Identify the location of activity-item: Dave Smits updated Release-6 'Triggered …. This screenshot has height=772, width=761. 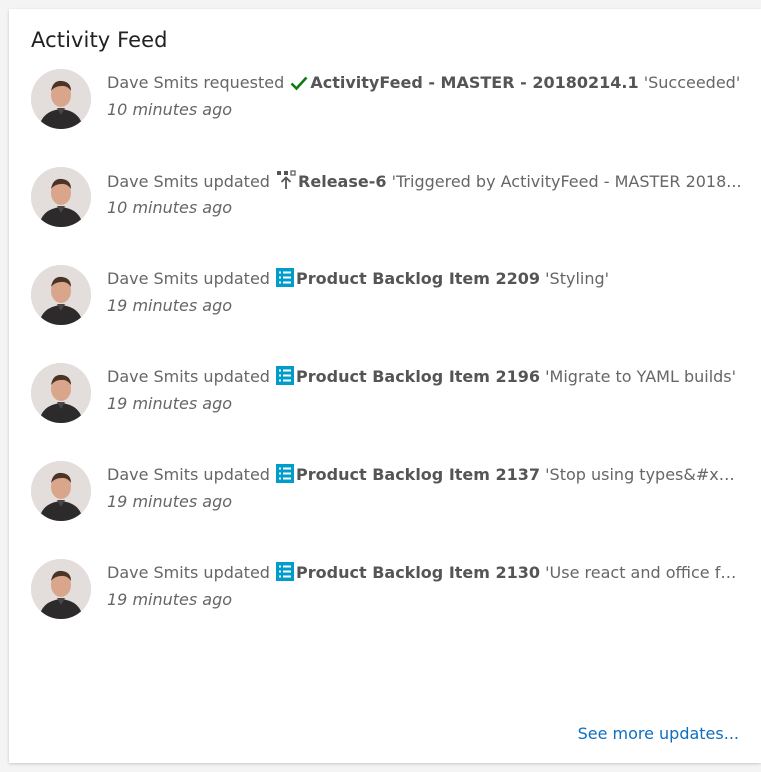
(387, 216).